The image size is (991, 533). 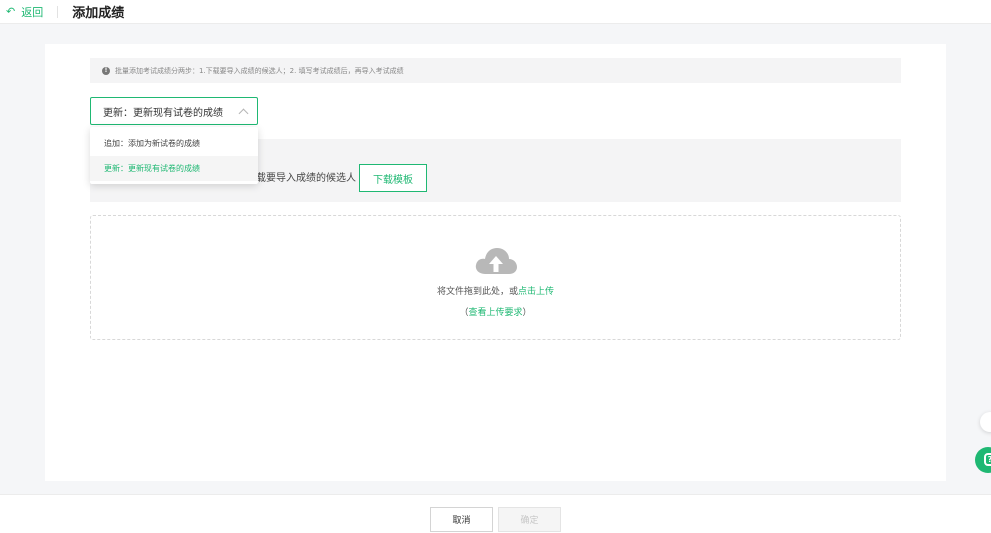 I want to click on upload-prompt: 将文件拖到此处，或点击上传, so click(x=495, y=290).